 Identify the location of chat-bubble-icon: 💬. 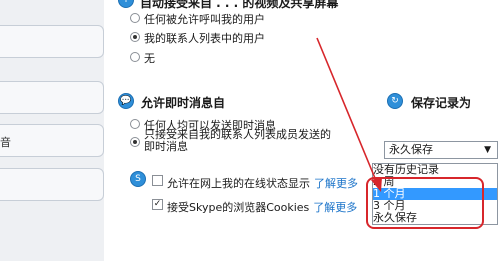
(126, 101).